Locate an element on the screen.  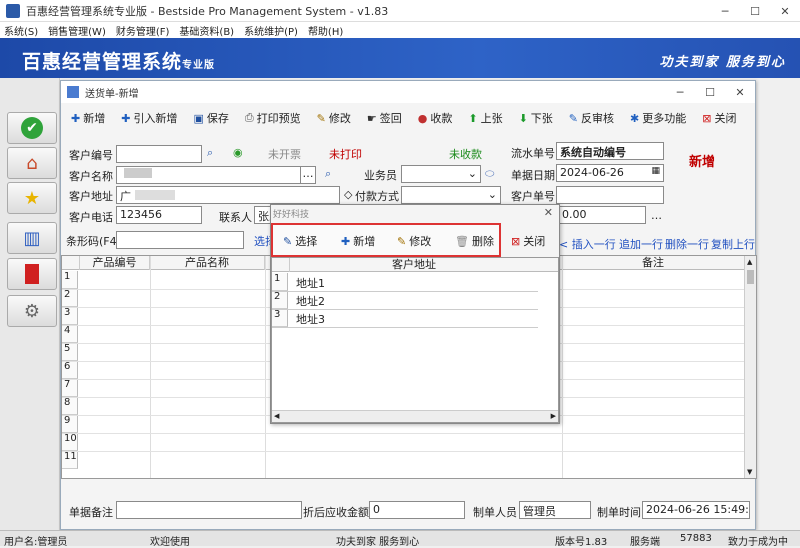
salesman-select: ⌄ is located at coordinates (441, 174).